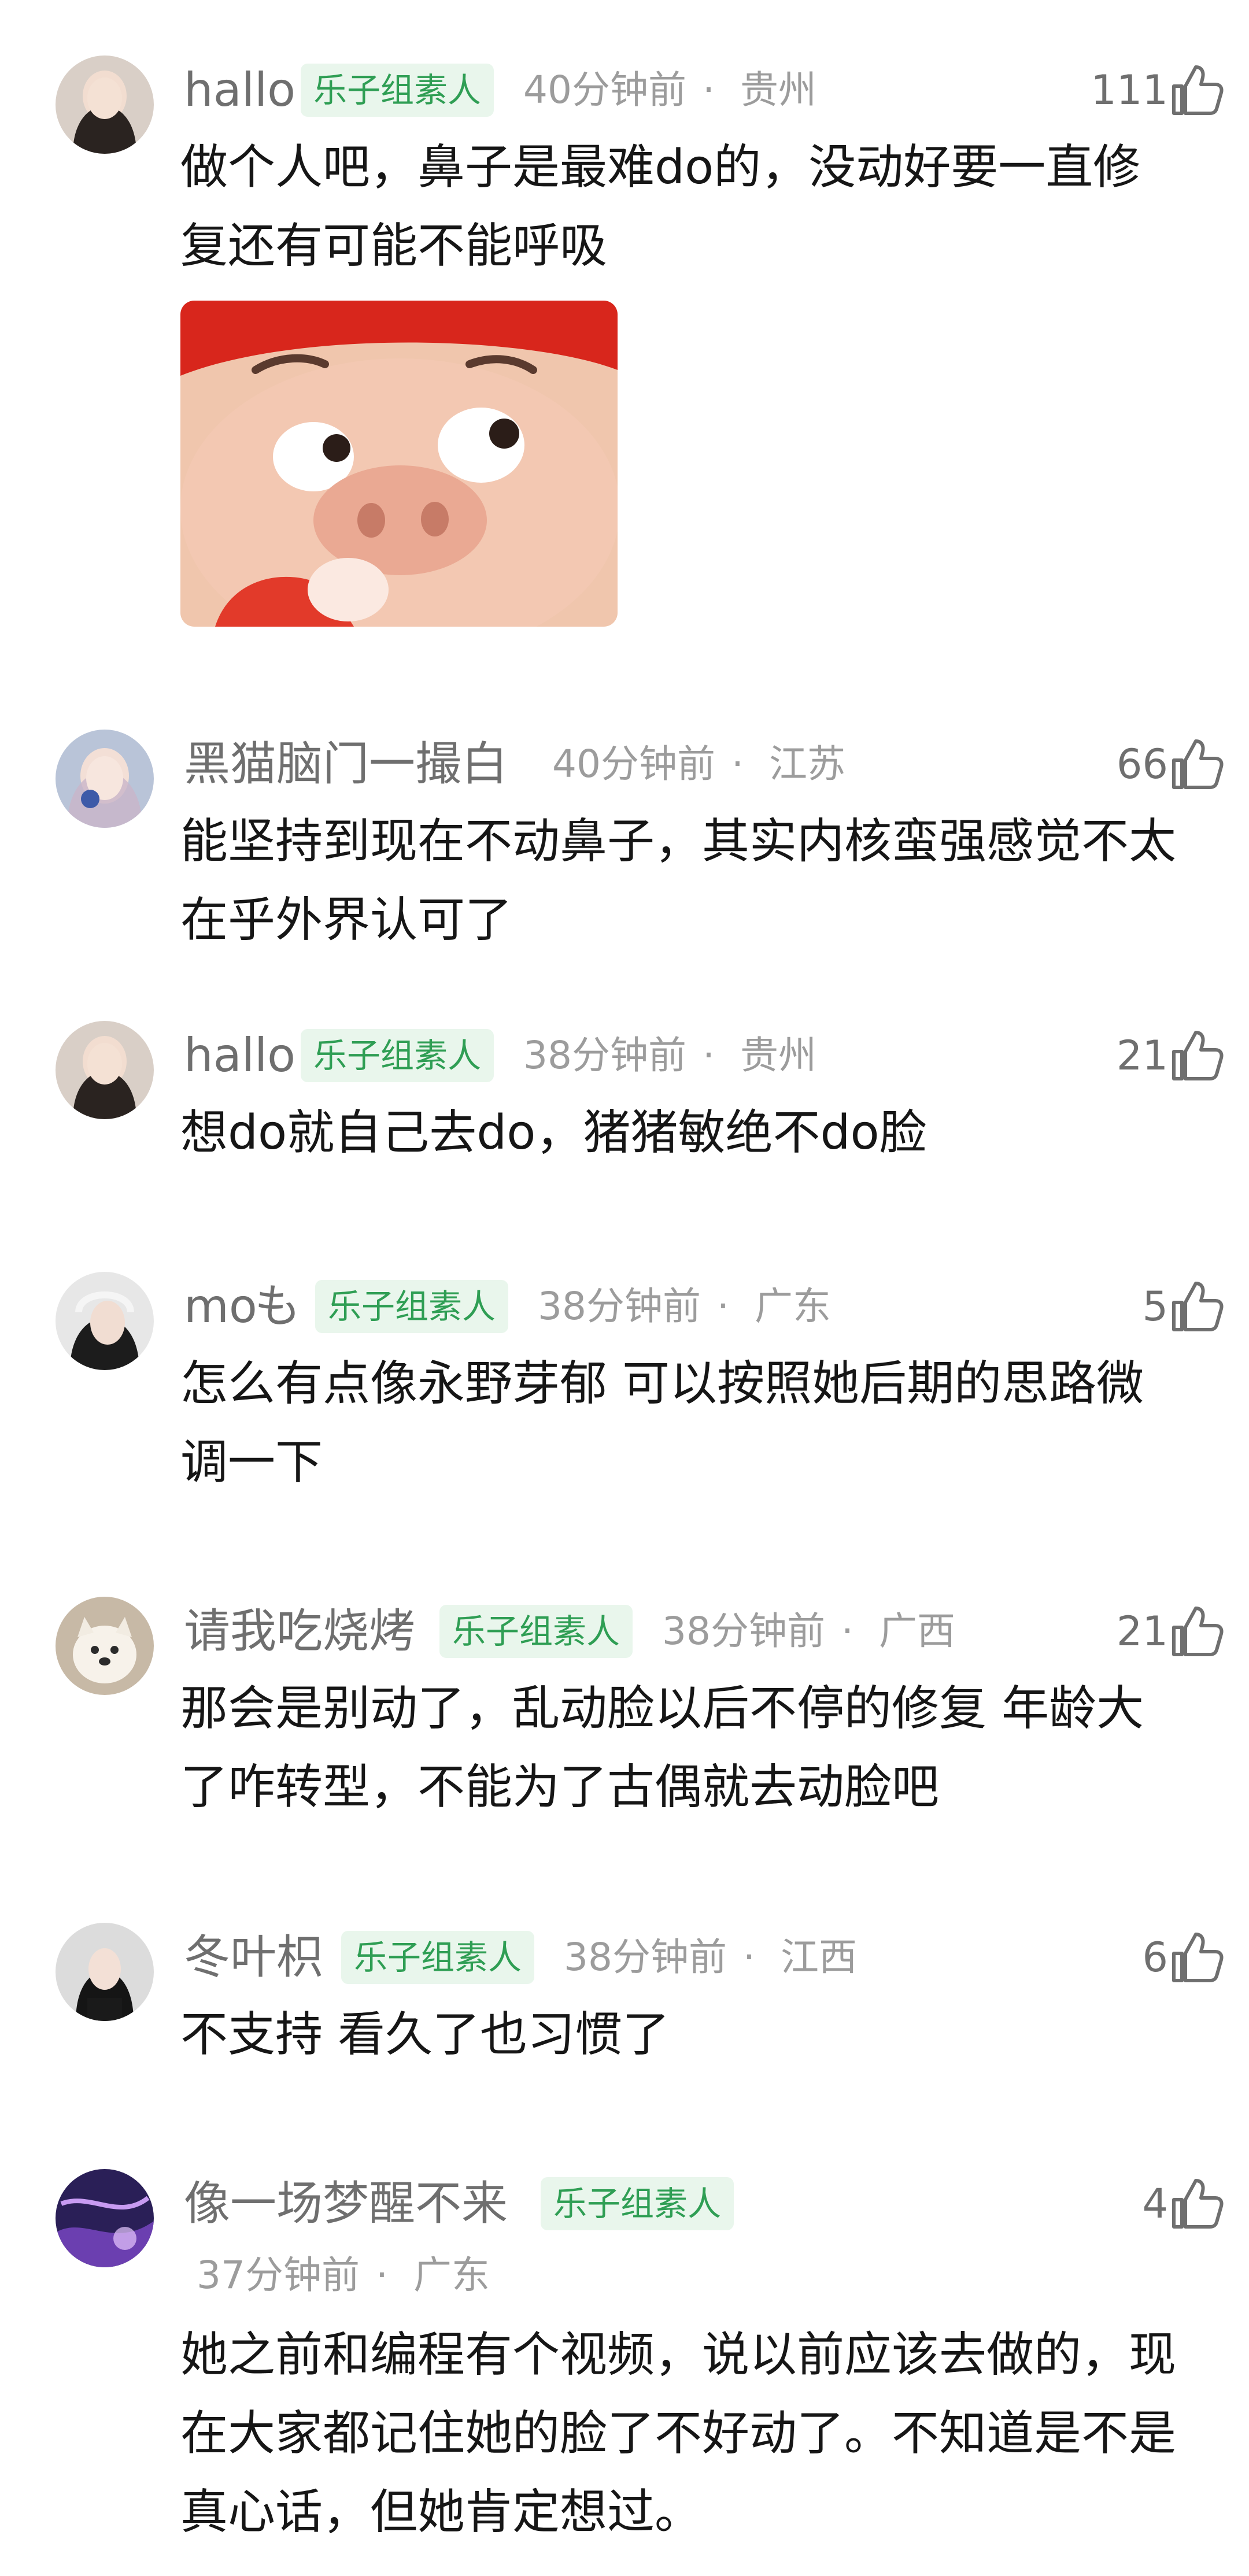  Describe the element at coordinates (299, 1631) in the screenshot. I see `username: 请我吃烧烤` at that location.